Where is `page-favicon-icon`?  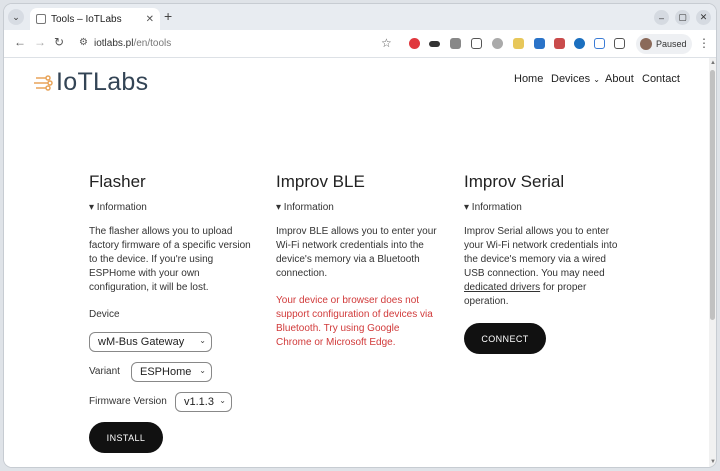
page-favicon-icon is located at coordinates (41, 19).